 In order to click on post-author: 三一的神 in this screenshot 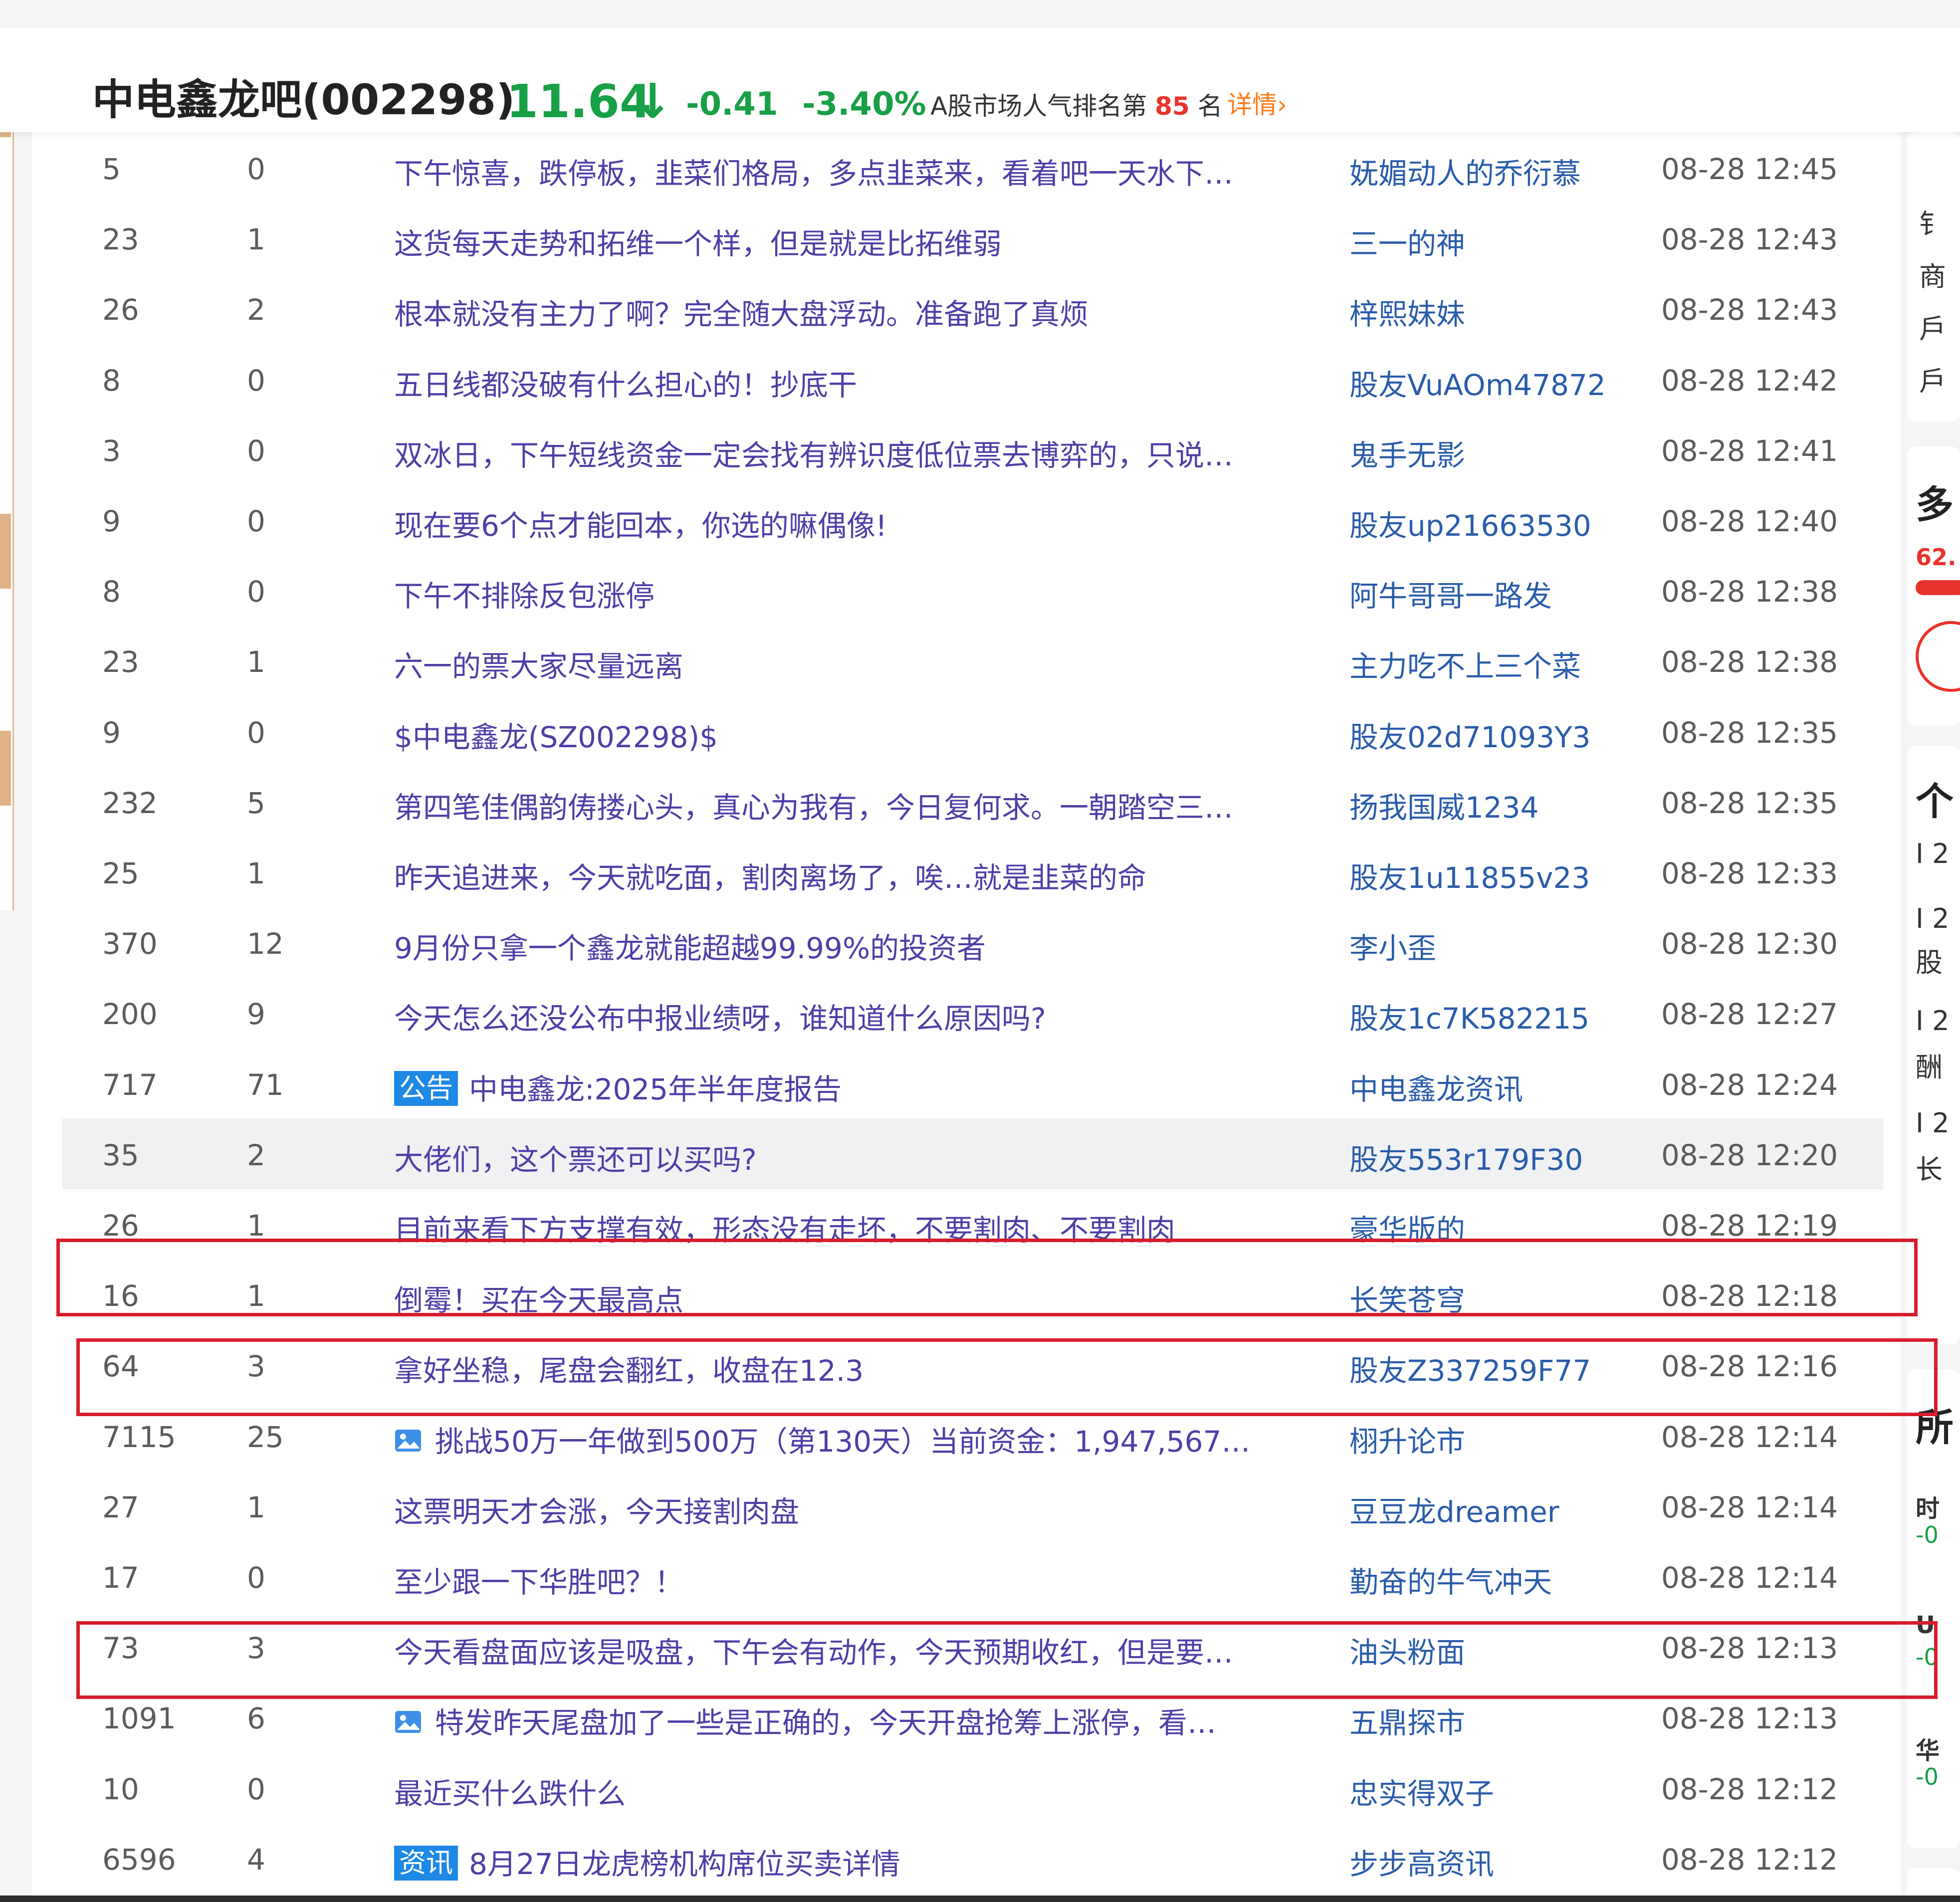, I will do `click(1499, 241)`.